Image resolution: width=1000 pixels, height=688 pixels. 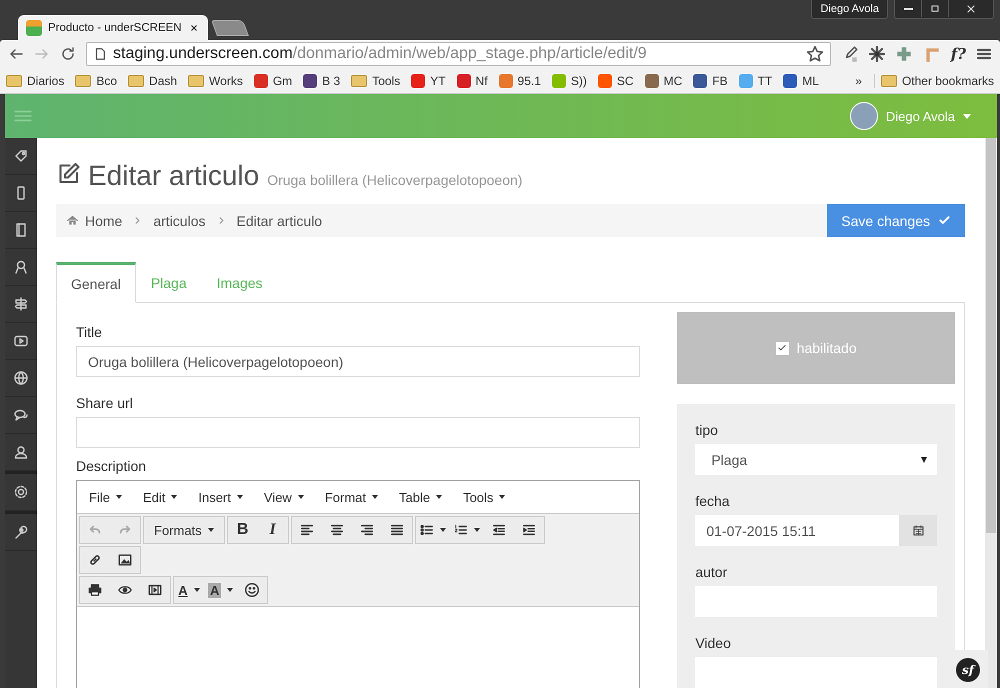 What do you see at coordinates (984, 54) in the screenshot?
I see `menu-icon` at bounding box center [984, 54].